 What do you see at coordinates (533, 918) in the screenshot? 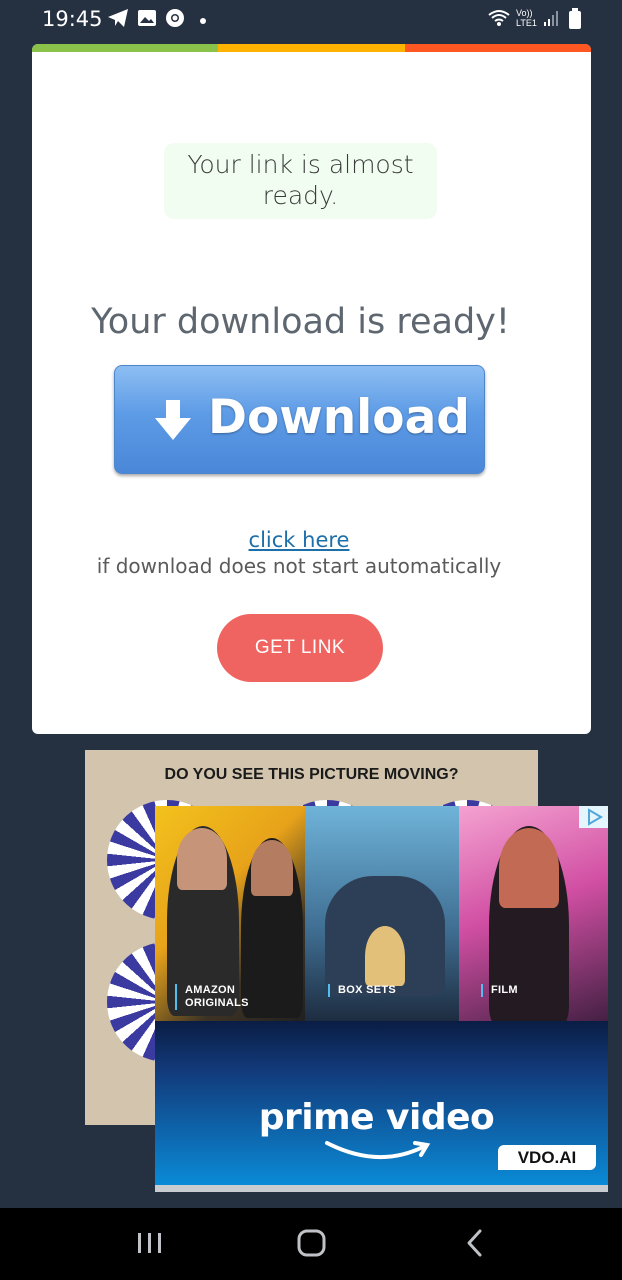
I see `film-panel` at bounding box center [533, 918].